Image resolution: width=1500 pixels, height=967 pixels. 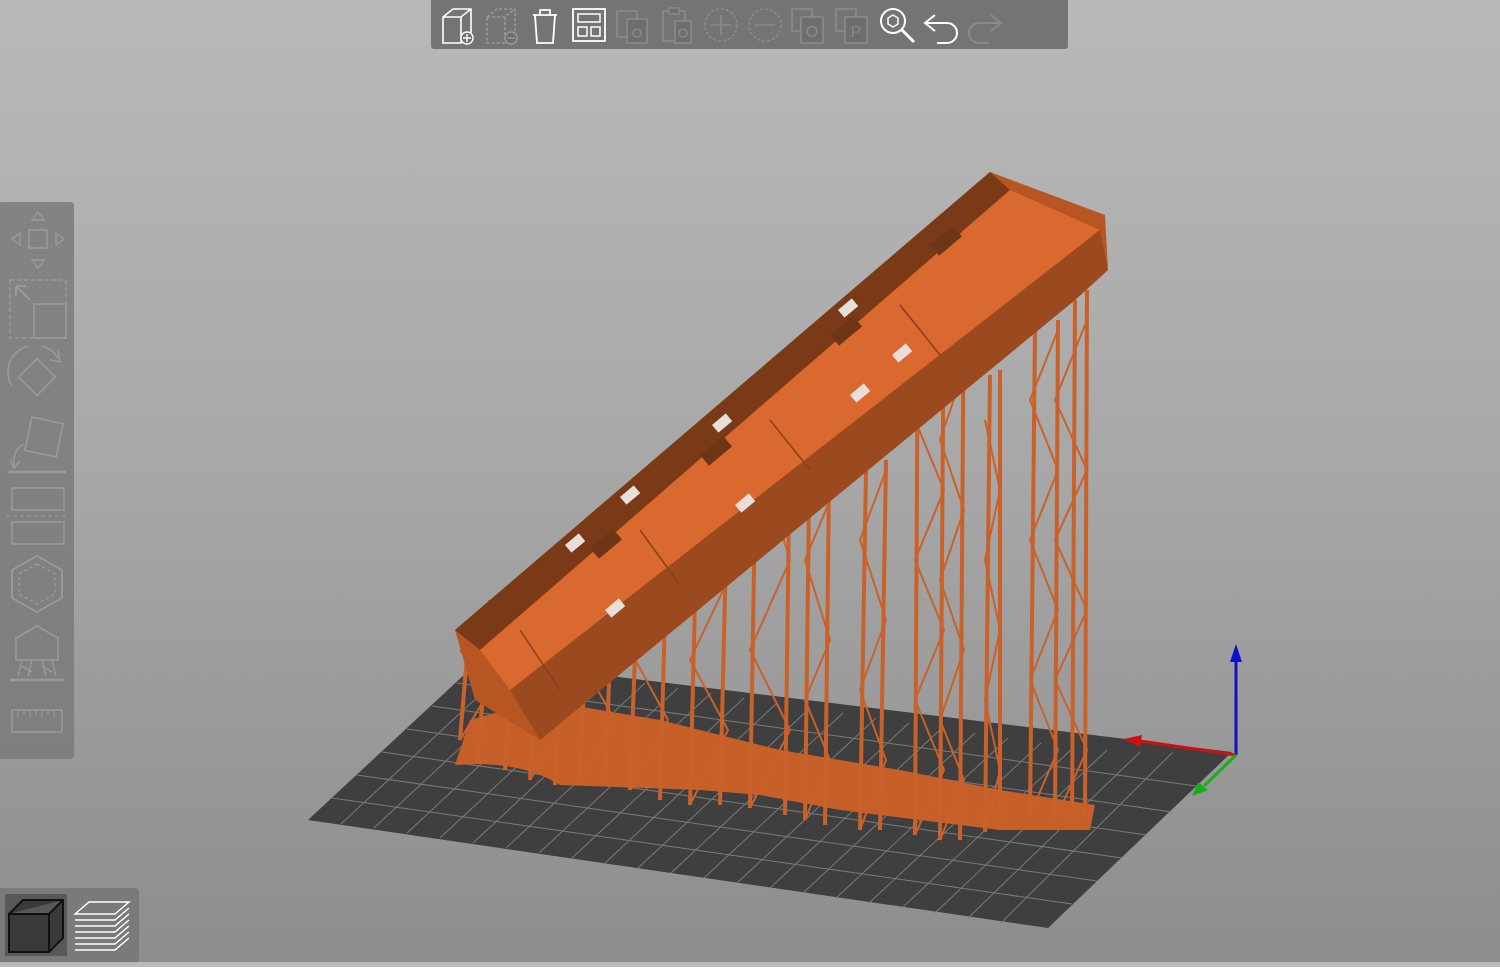 I want to click on preview-layers-button, so click(x=102, y=925).